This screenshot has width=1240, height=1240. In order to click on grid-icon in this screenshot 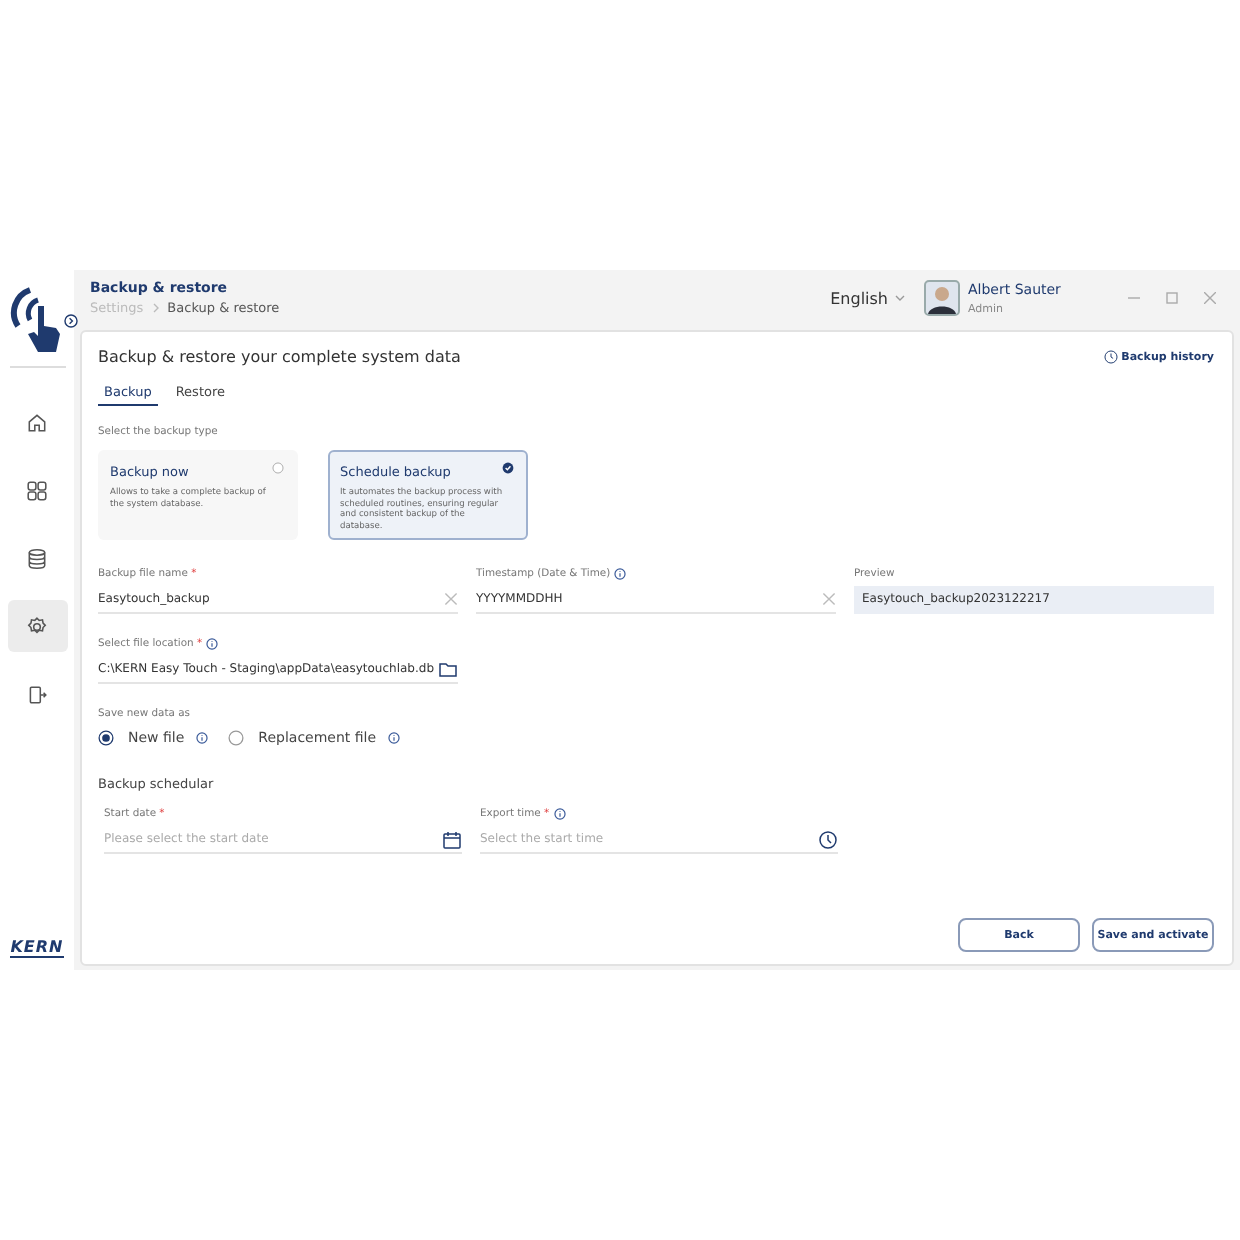, I will do `click(37, 490)`.